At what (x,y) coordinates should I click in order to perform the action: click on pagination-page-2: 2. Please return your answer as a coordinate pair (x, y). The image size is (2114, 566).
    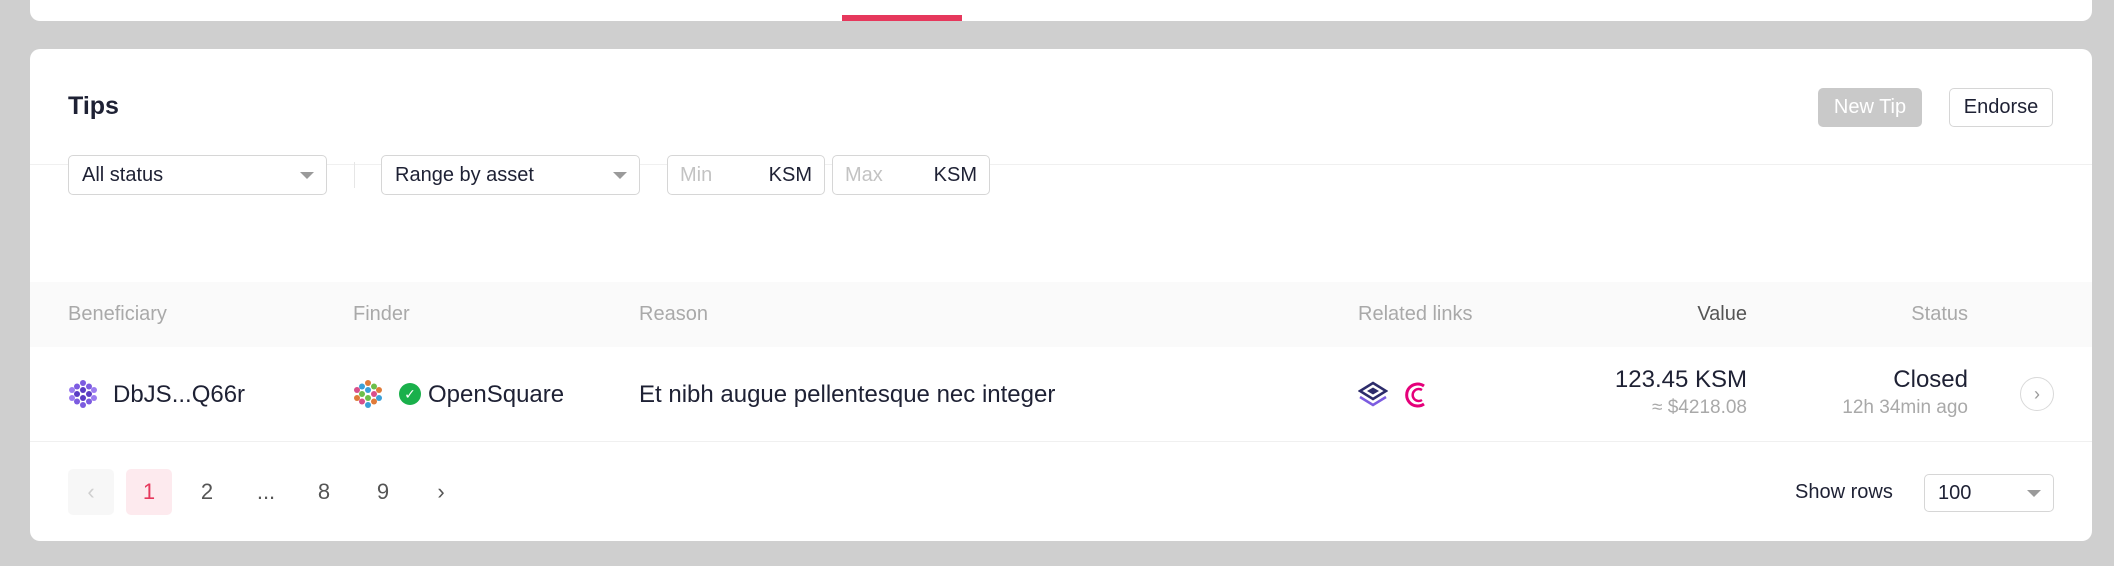
    Looking at the image, I should click on (207, 492).